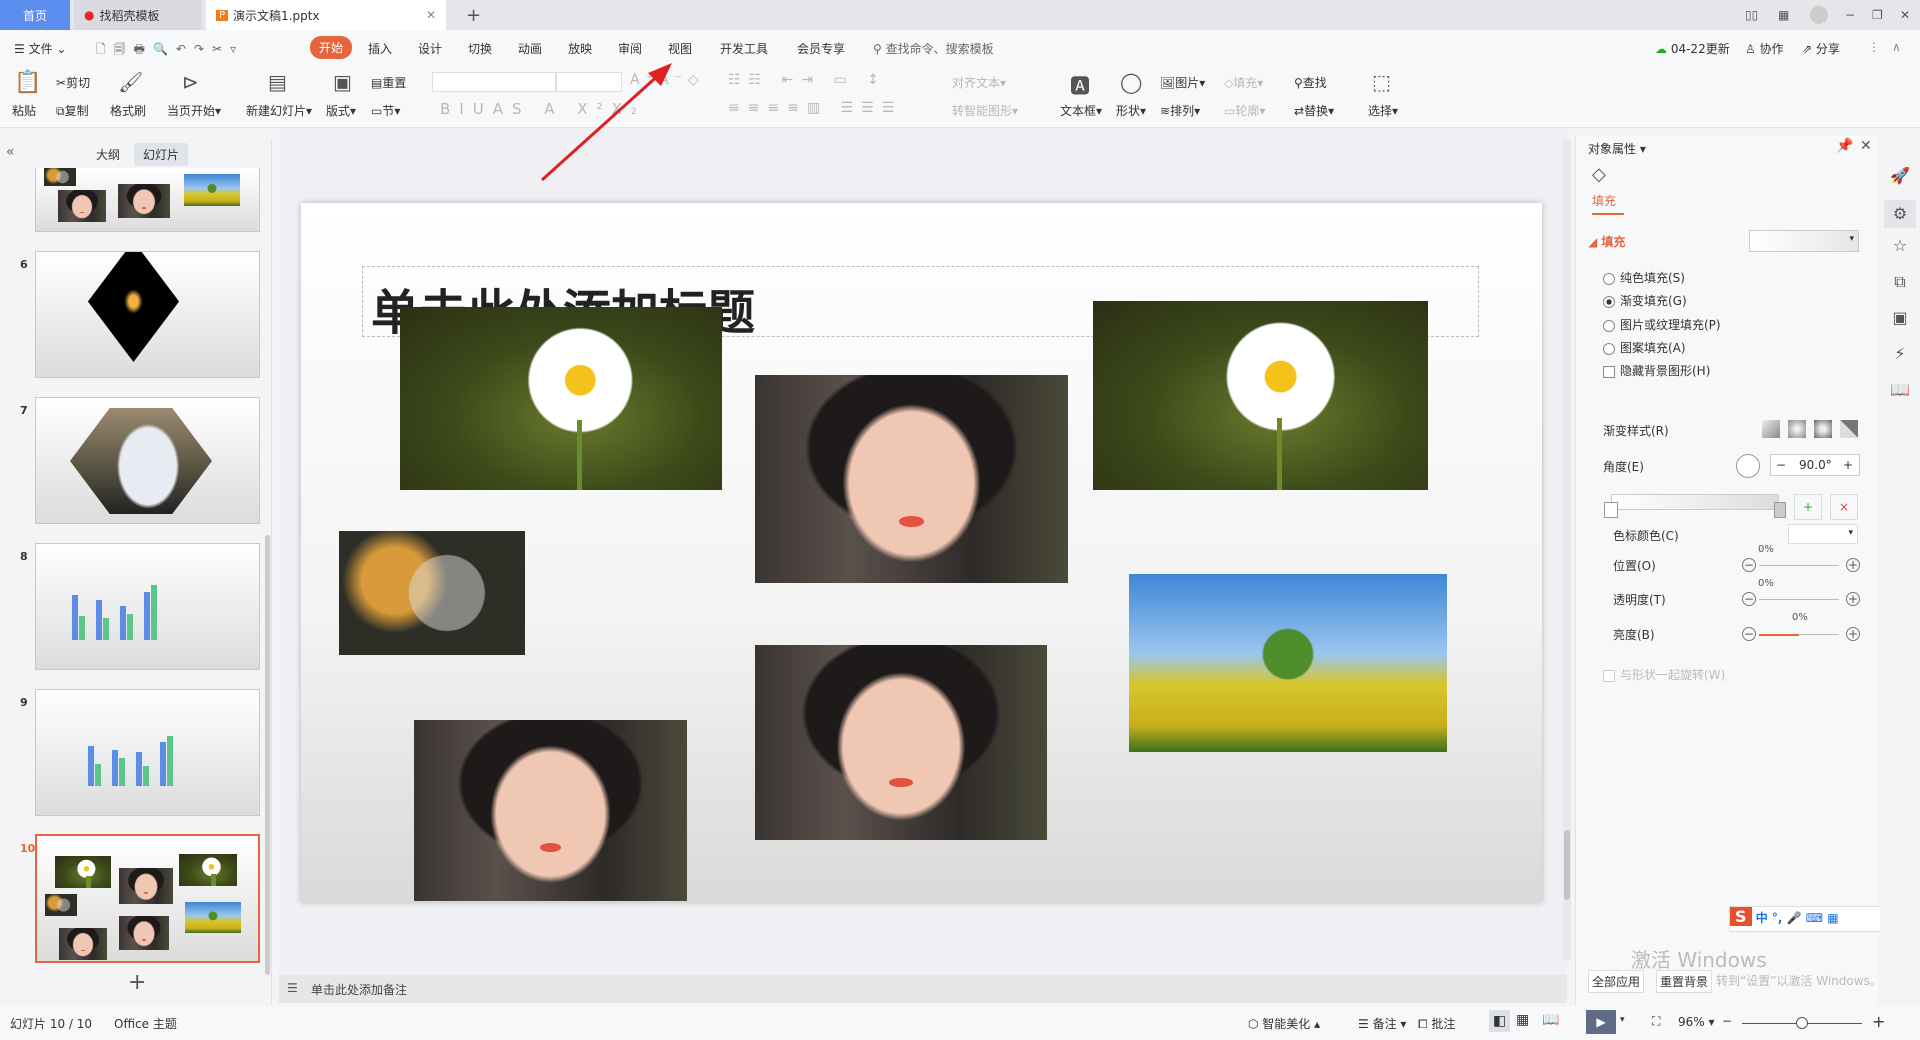 The width and height of the screenshot is (1920, 1040). Describe the element at coordinates (1821, 48) in the screenshot. I see `share-button: ⇗ 分享` at that location.